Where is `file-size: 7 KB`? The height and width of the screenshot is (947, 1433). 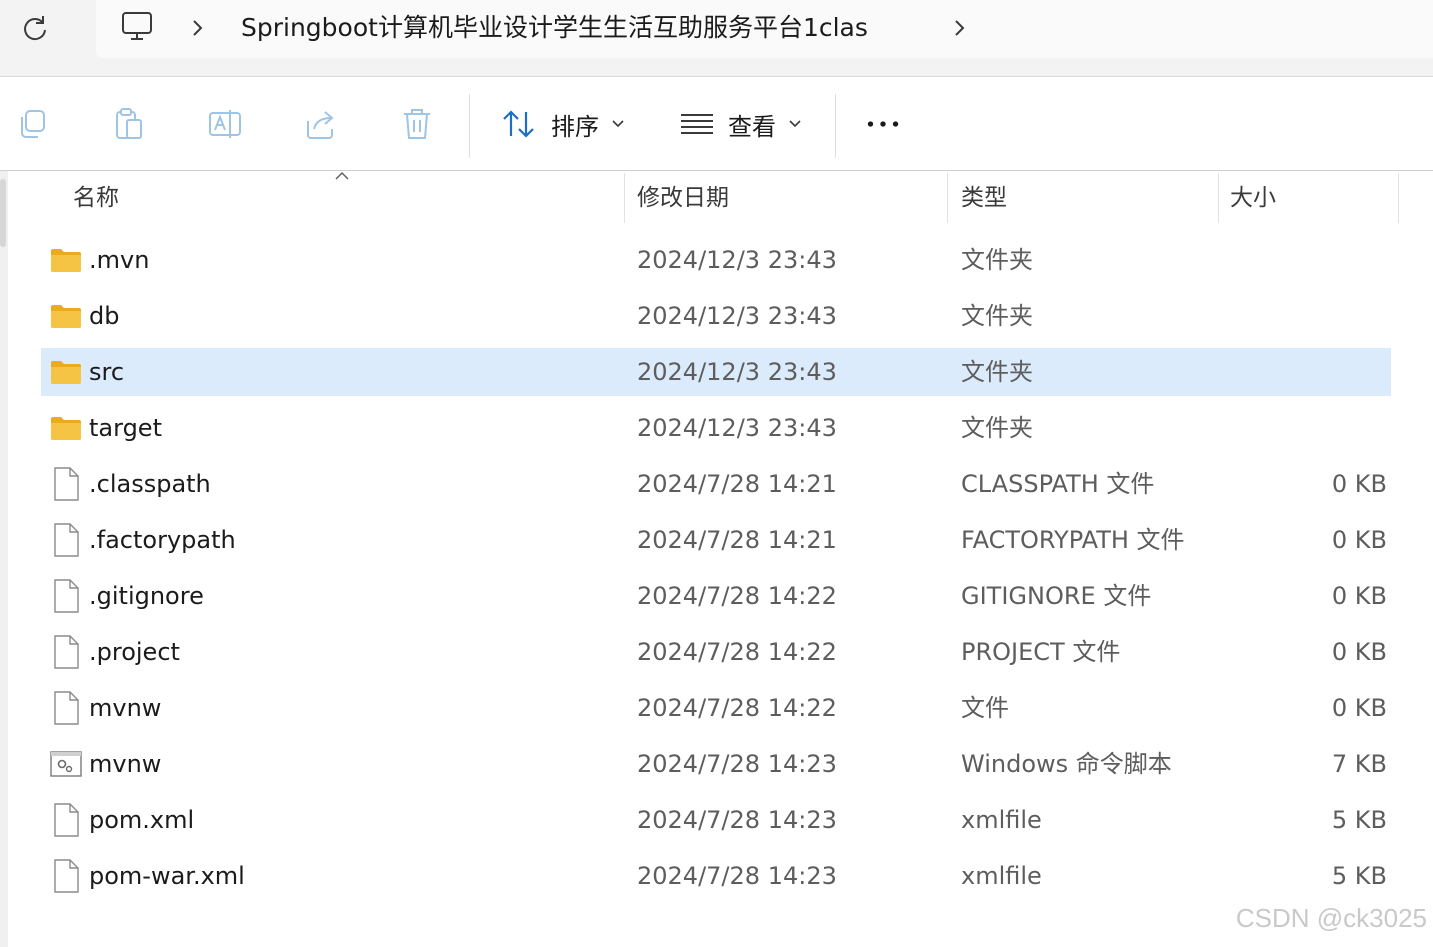
file-size: 7 KB is located at coordinates (1359, 764).